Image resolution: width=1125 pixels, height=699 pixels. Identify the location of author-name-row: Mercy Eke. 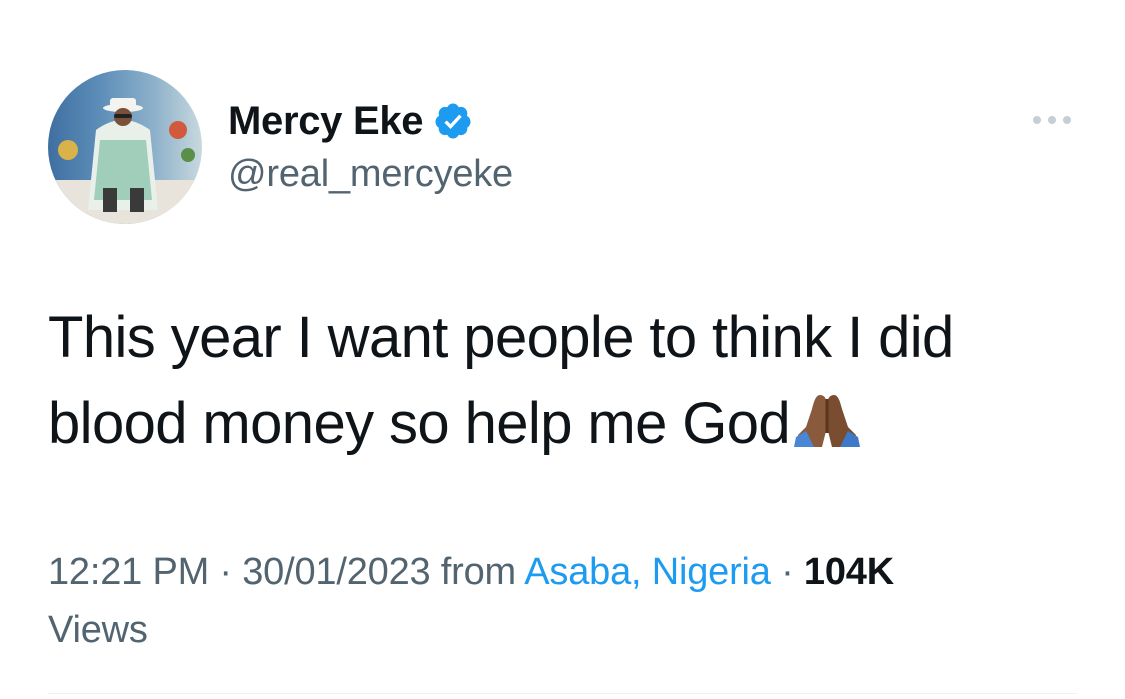
(350, 121).